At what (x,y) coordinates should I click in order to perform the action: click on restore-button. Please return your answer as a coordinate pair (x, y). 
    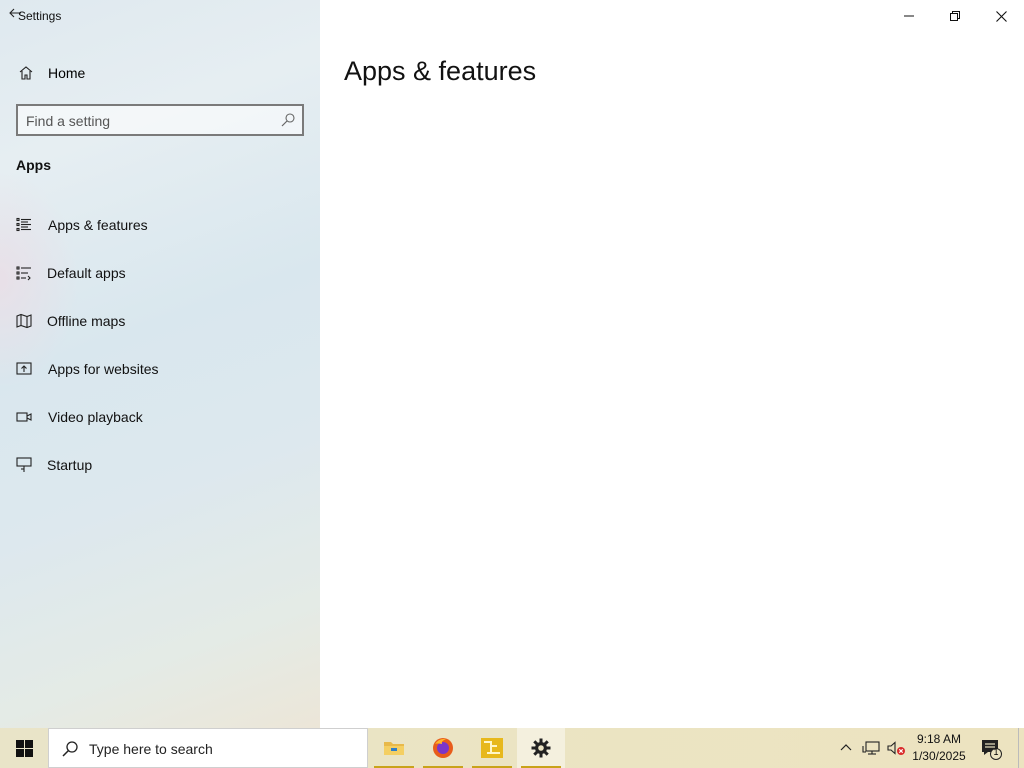
    Looking at the image, I should click on (955, 16).